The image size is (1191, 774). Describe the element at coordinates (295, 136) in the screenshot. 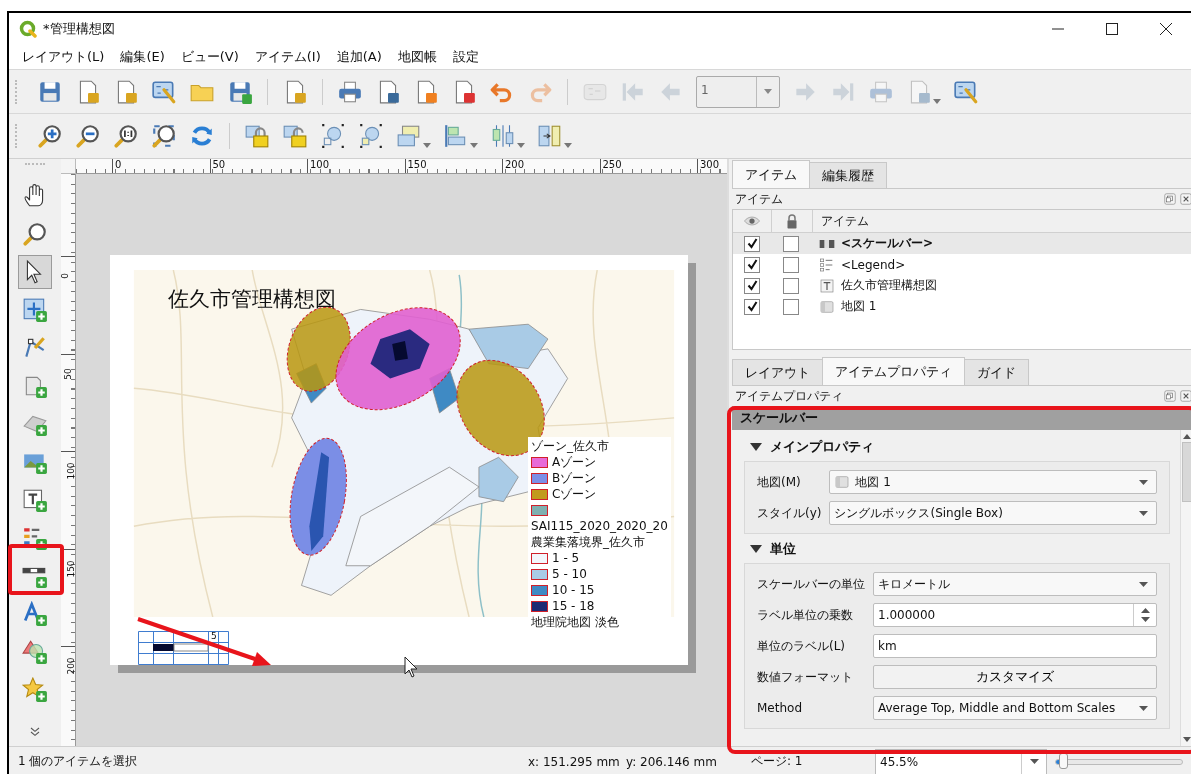

I see `unlock-items-icon` at that location.